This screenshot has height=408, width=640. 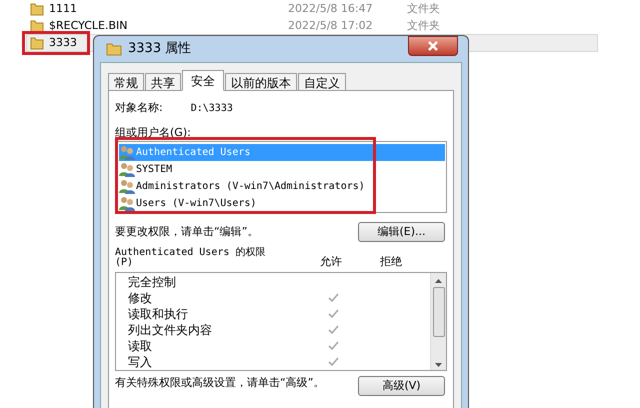 I want to click on tab: 安全, so click(x=203, y=80).